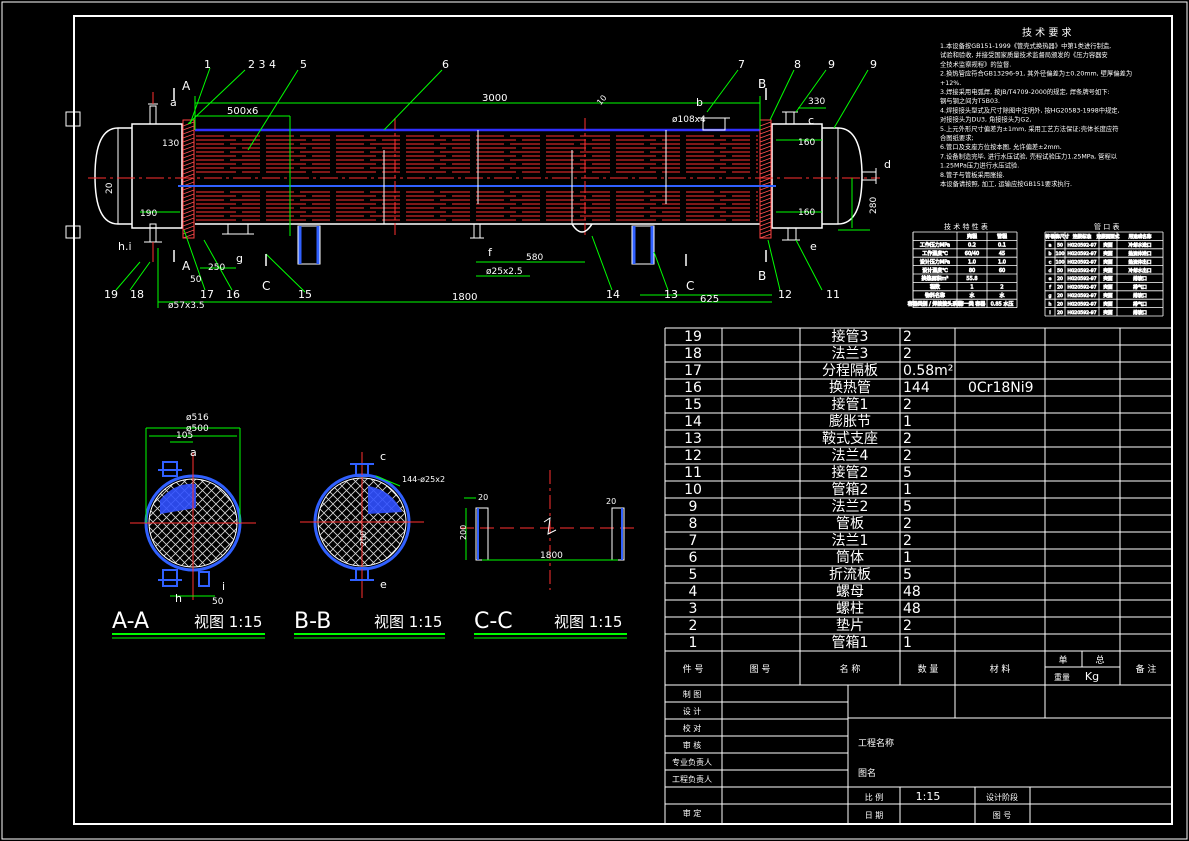 The image size is (1189, 841). Describe the element at coordinates (806, 143) in the screenshot. I see `dim-160a: 160` at that location.